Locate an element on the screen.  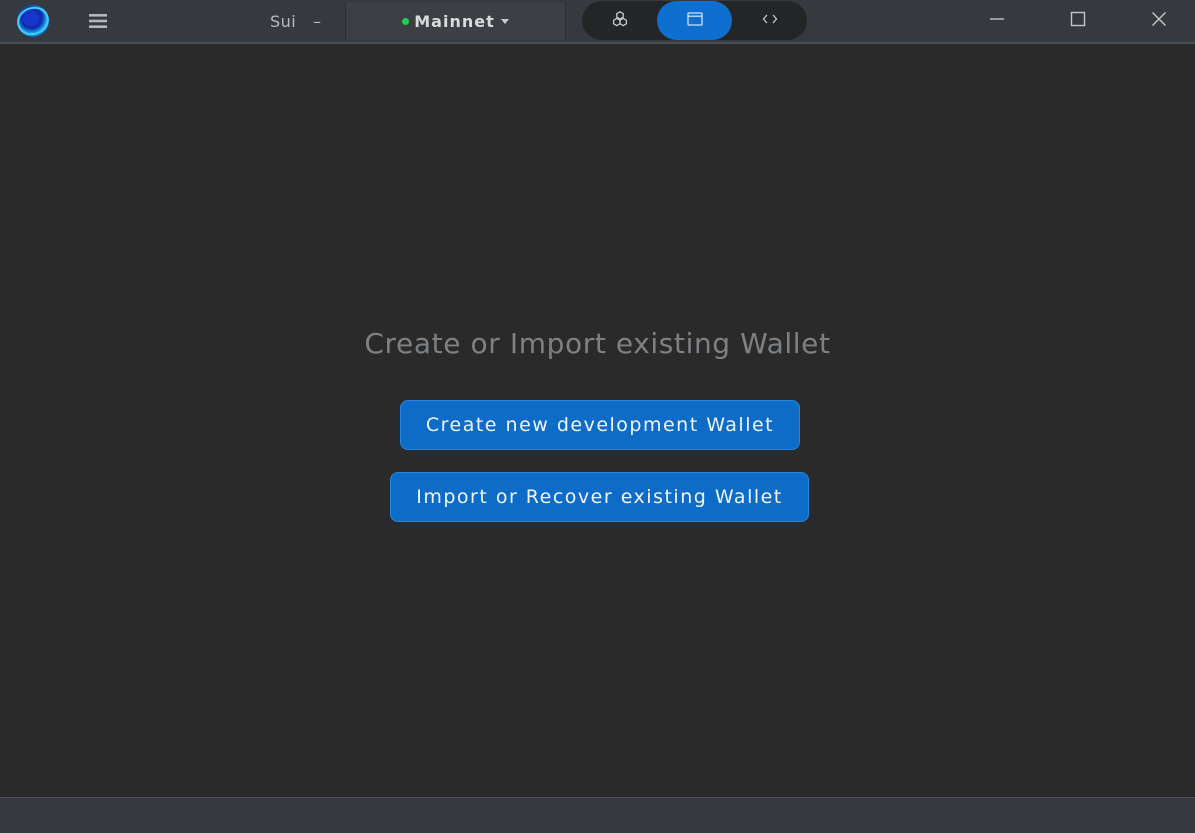
close-button is located at coordinates (1159, 21).